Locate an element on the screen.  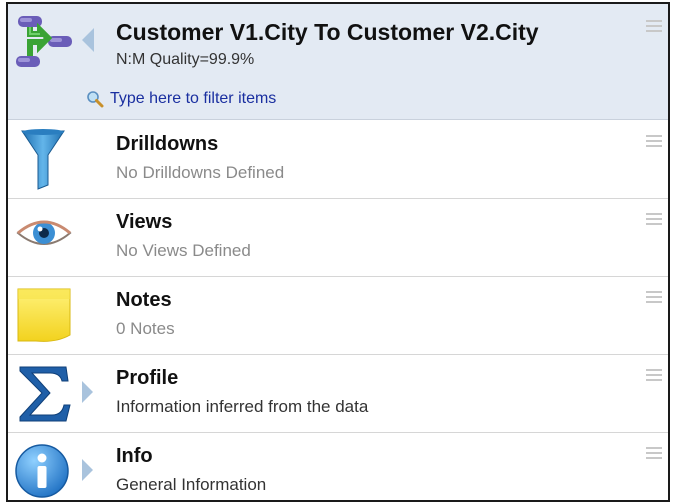
filter-placeholder: Type here to filter items is located at coordinates (193, 99).